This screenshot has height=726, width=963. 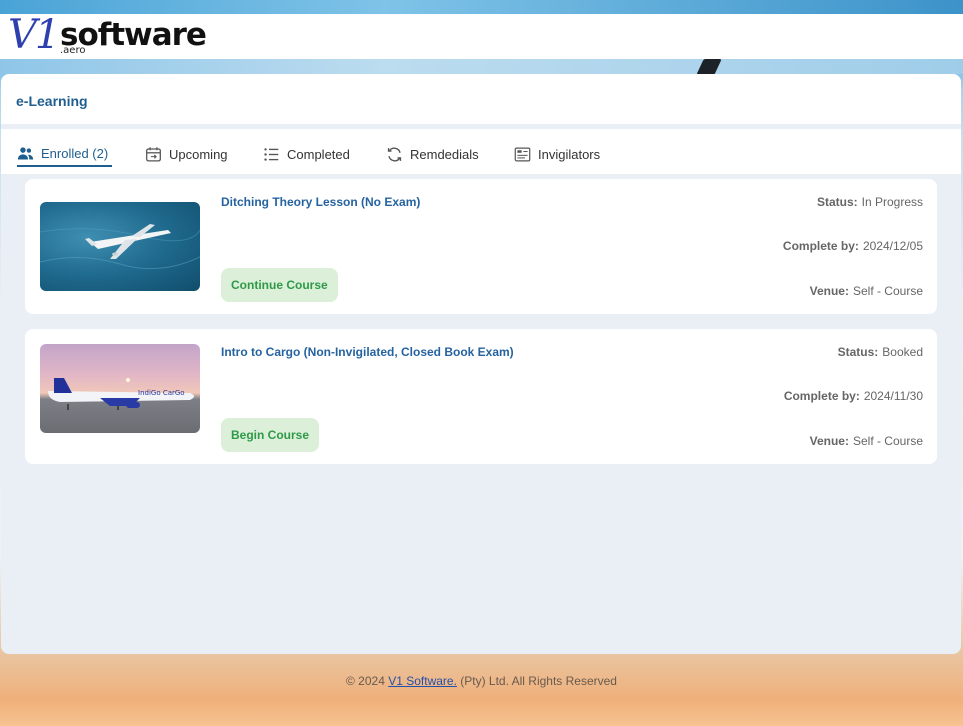 I want to click on thumbnail-livery-text: IndiGo CarGo, so click(x=161, y=393).